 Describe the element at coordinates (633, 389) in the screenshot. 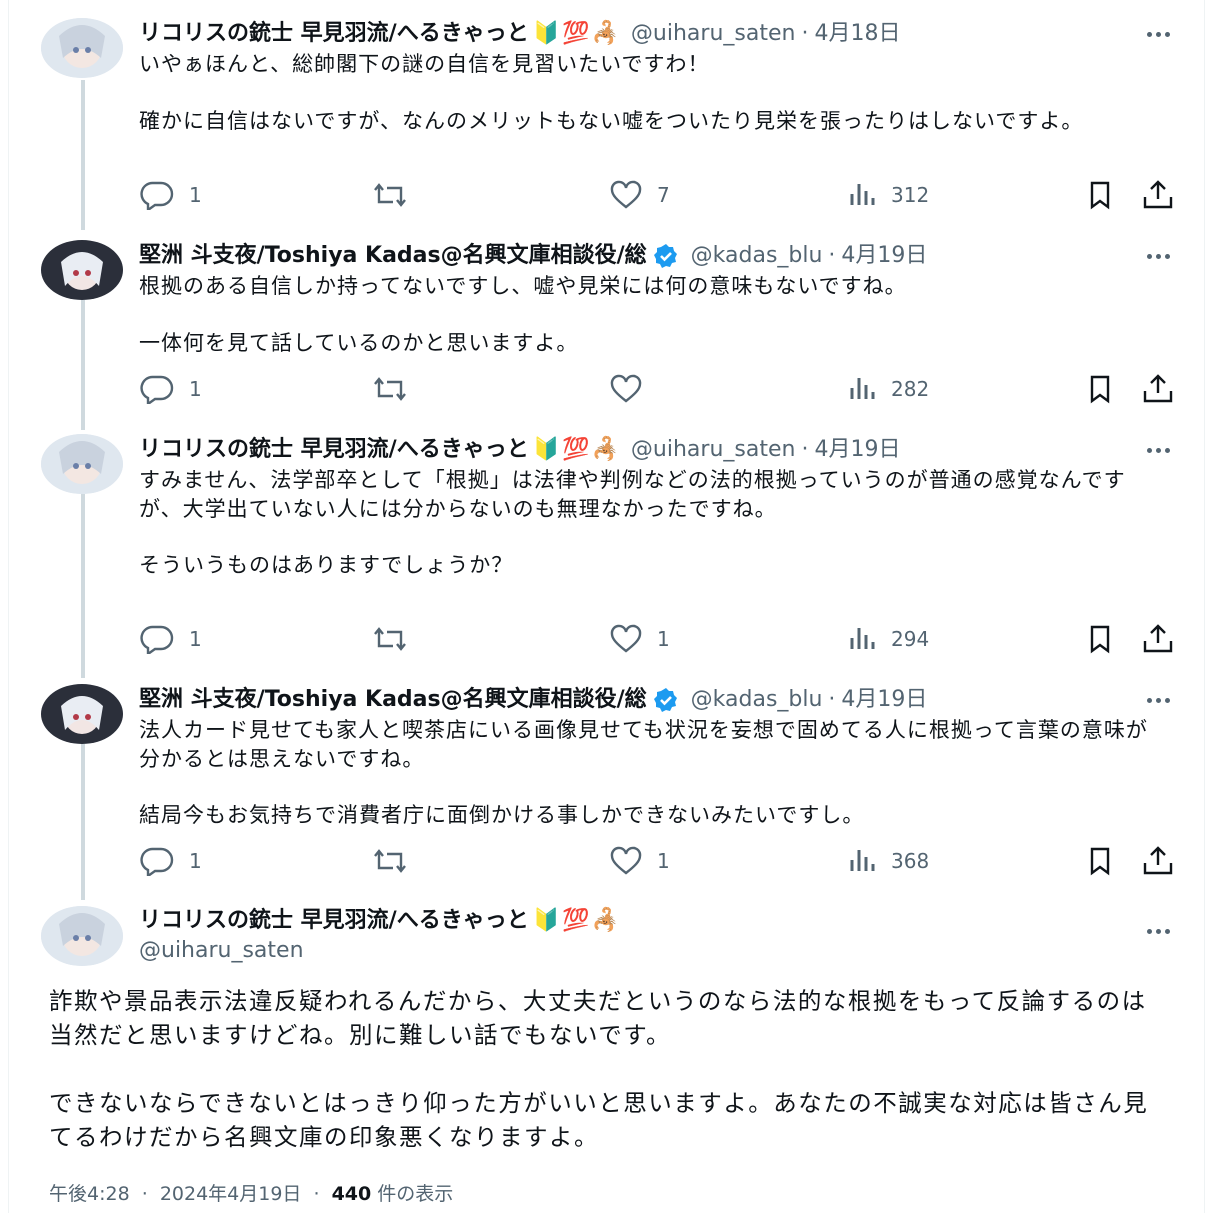

I see `like-button` at that location.